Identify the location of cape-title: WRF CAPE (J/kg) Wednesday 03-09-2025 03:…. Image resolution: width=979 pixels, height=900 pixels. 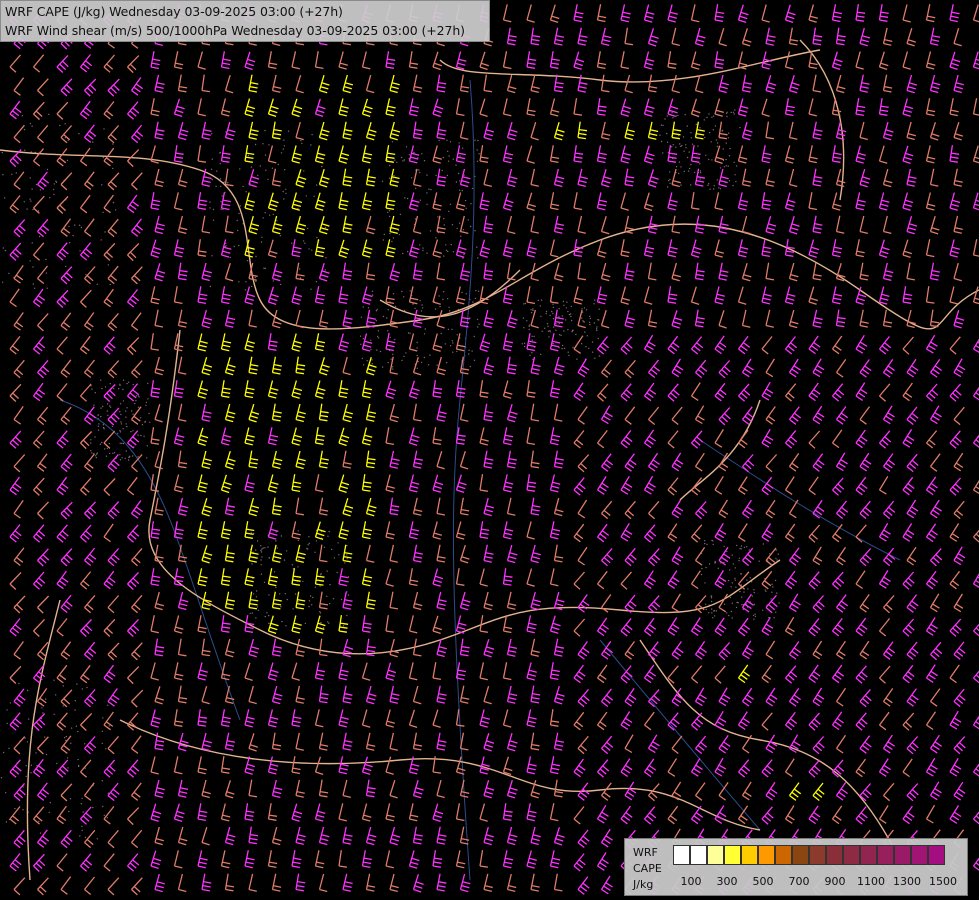
(174, 11).